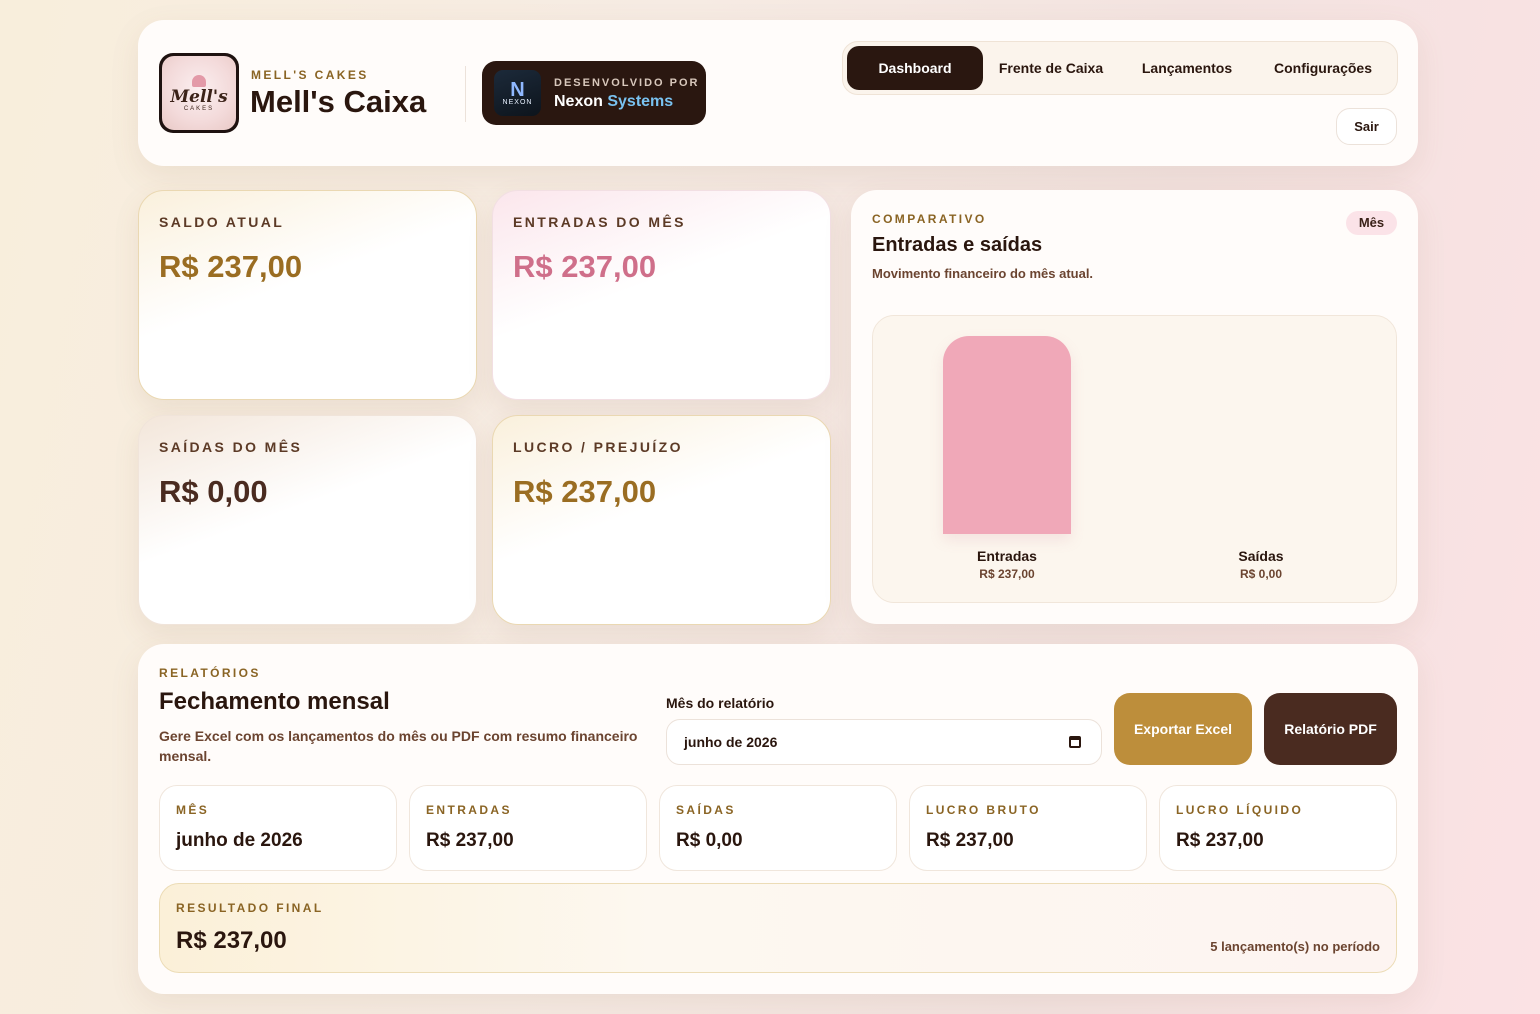 The height and width of the screenshot is (1014, 1540). I want to click on bar-value-entradas: R$ 237,00, so click(1007, 574).